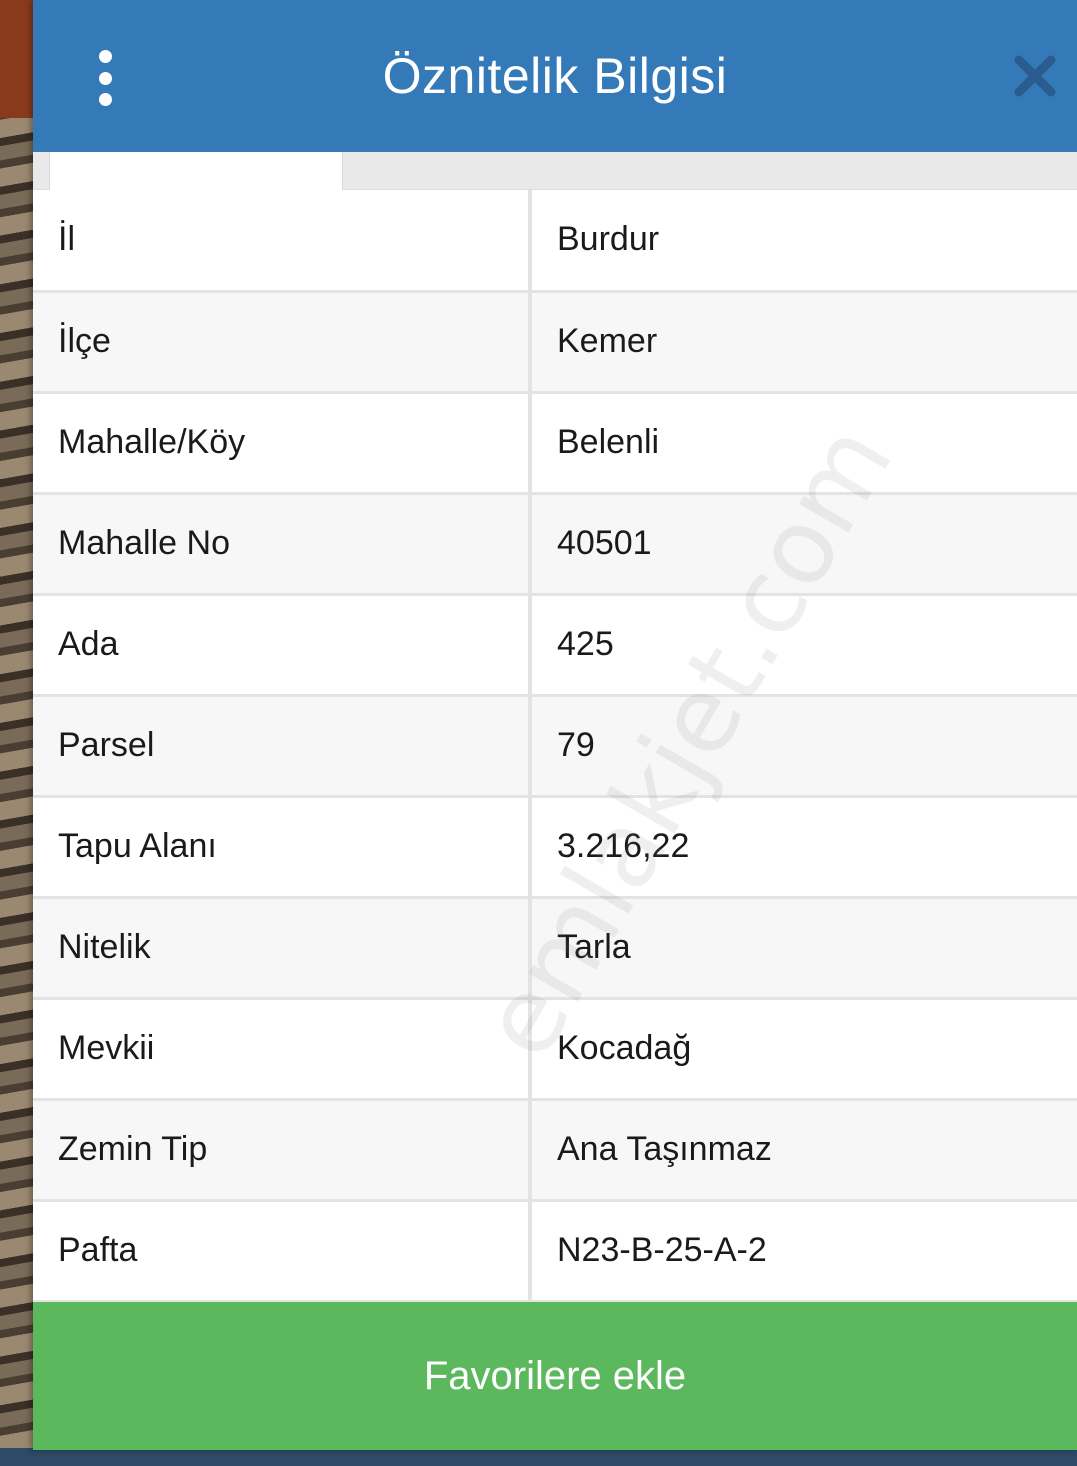  I want to click on kebab-menu-icon, so click(105, 78).